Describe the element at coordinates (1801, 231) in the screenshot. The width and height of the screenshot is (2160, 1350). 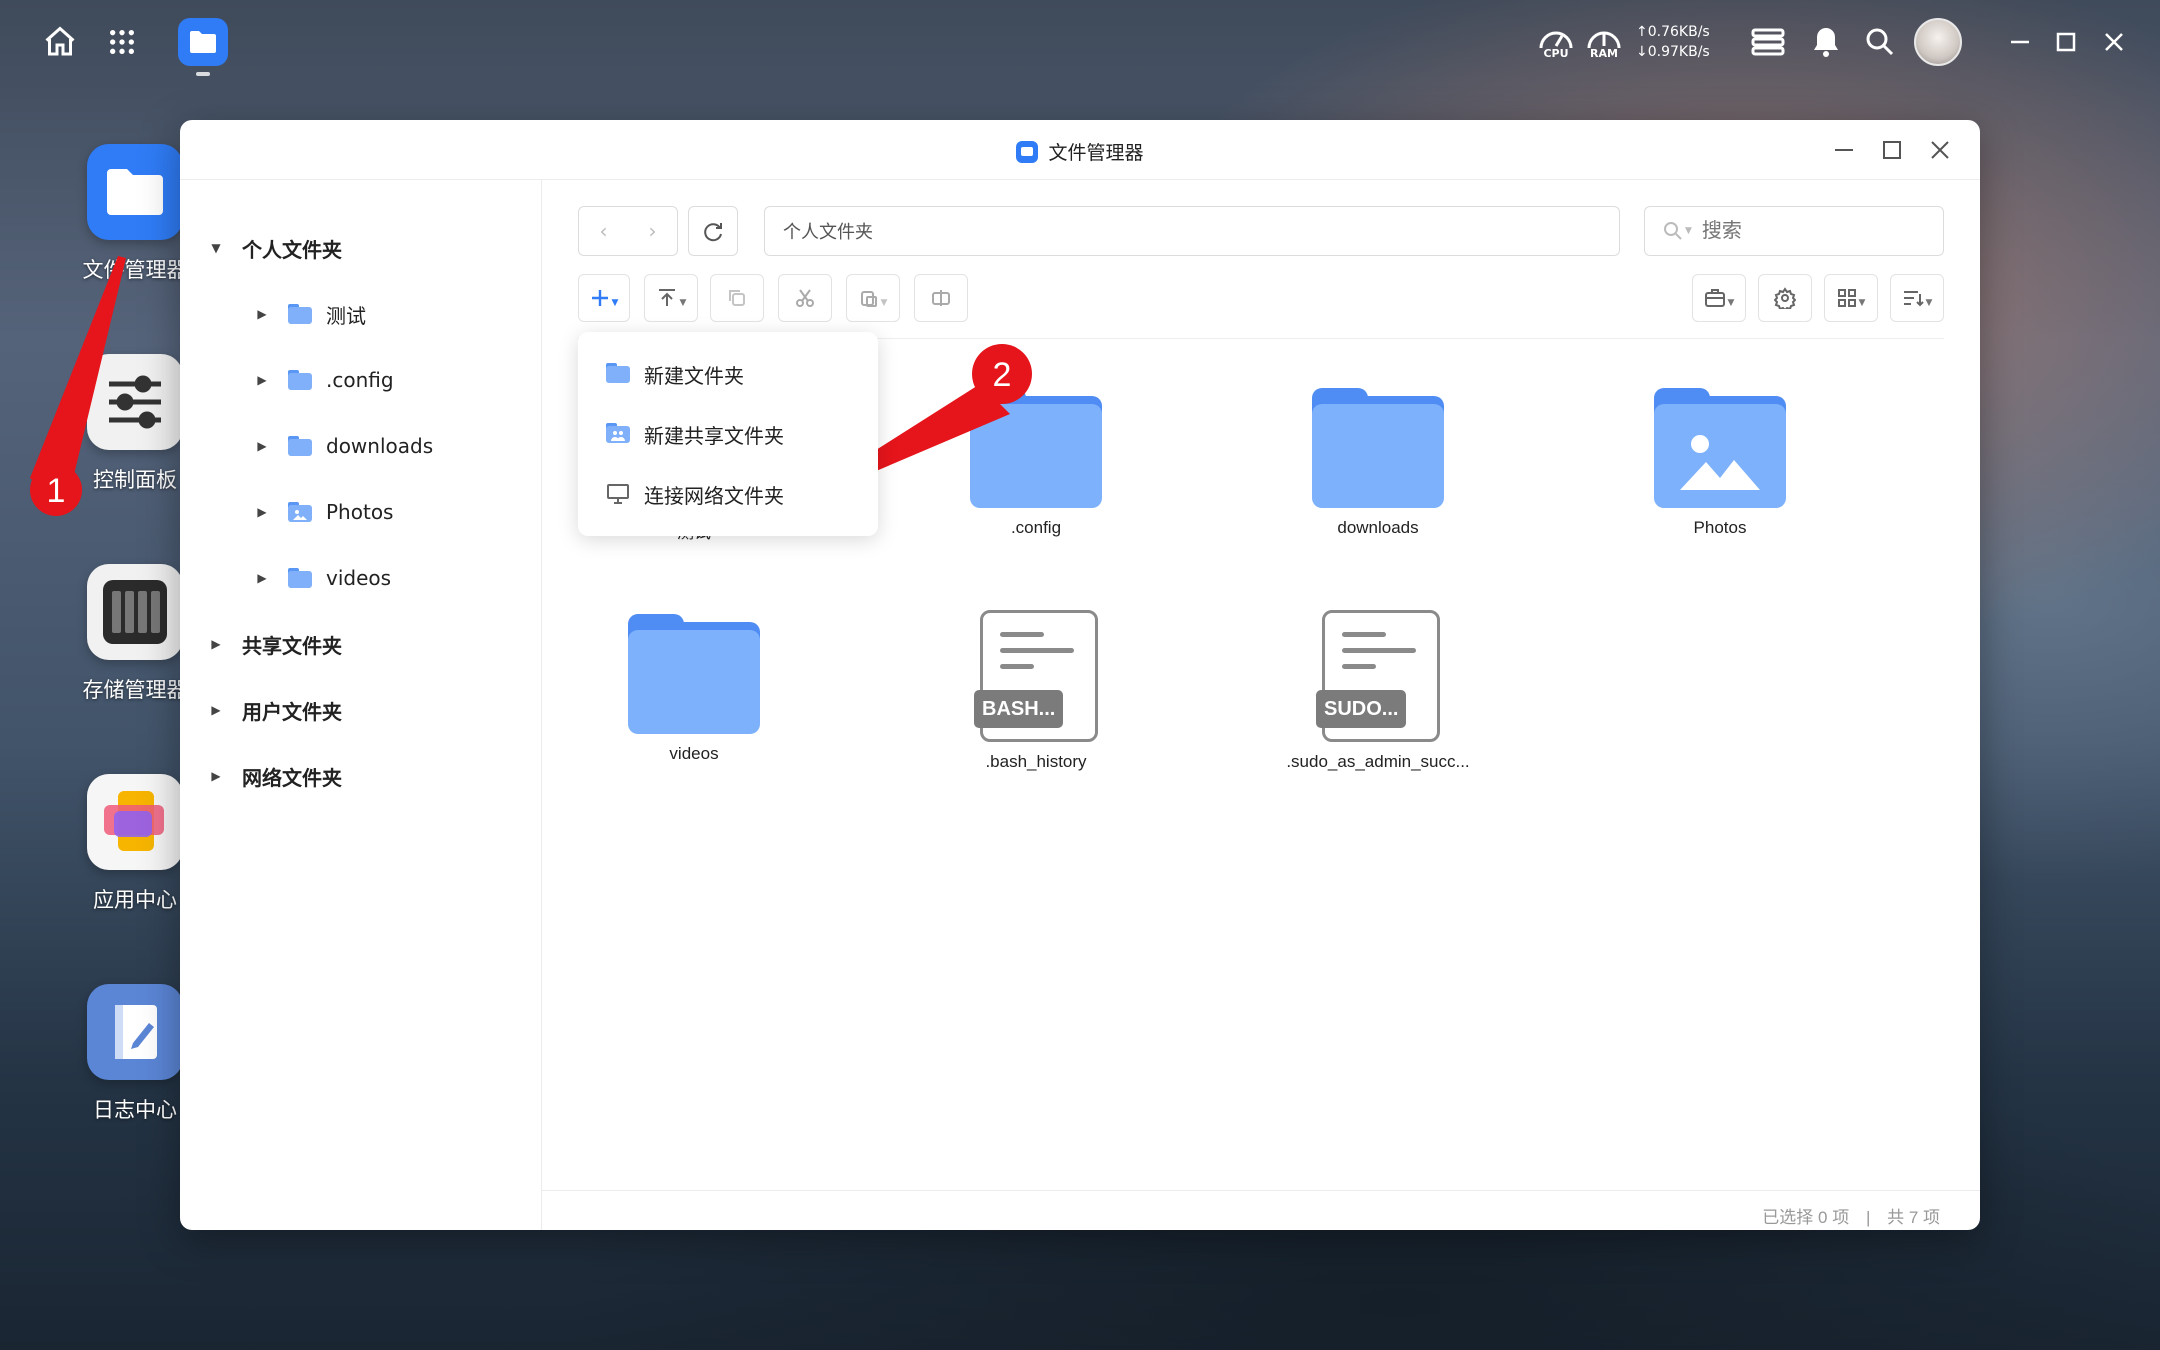
I see `search-input` at that location.